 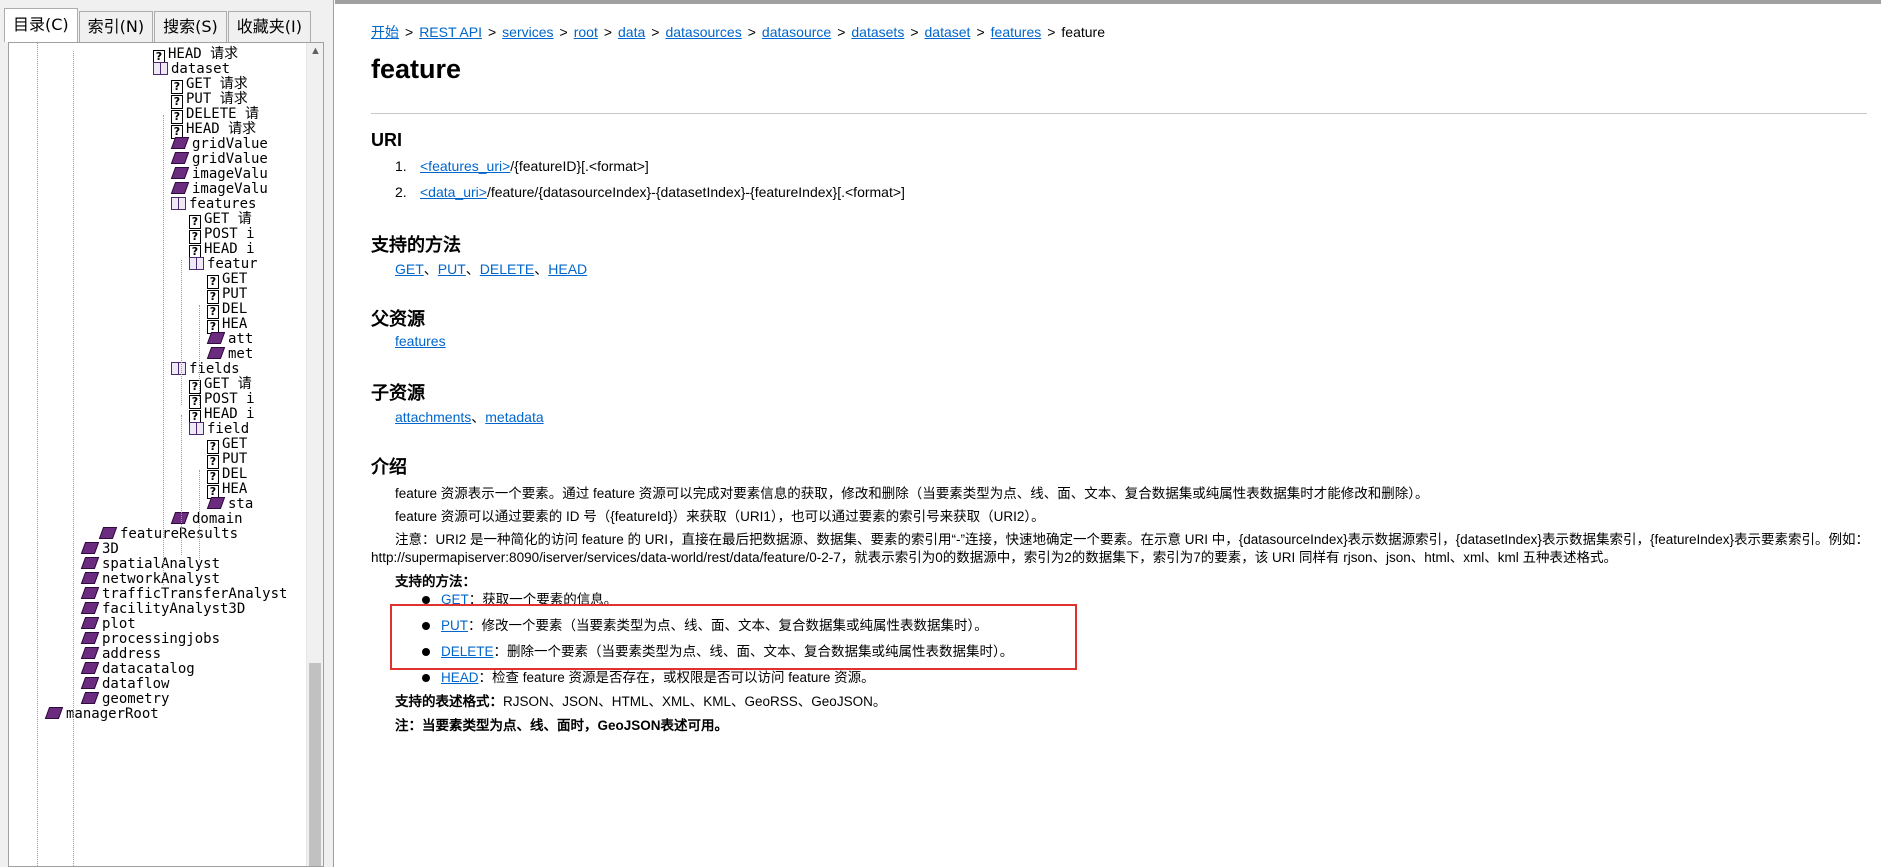 What do you see at coordinates (452, 269) in the screenshot?
I see `method-put-link: PUT` at bounding box center [452, 269].